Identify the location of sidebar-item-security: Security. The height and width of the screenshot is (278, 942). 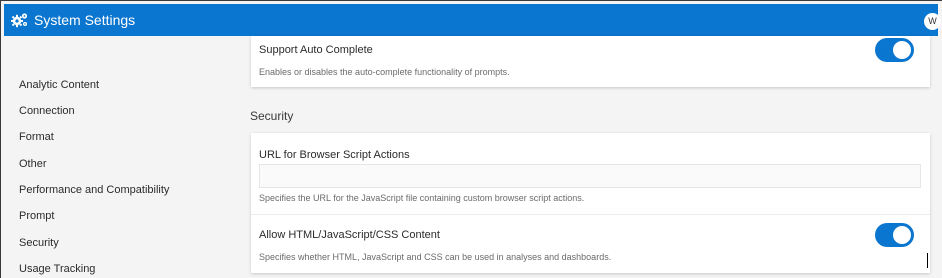
(39, 243).